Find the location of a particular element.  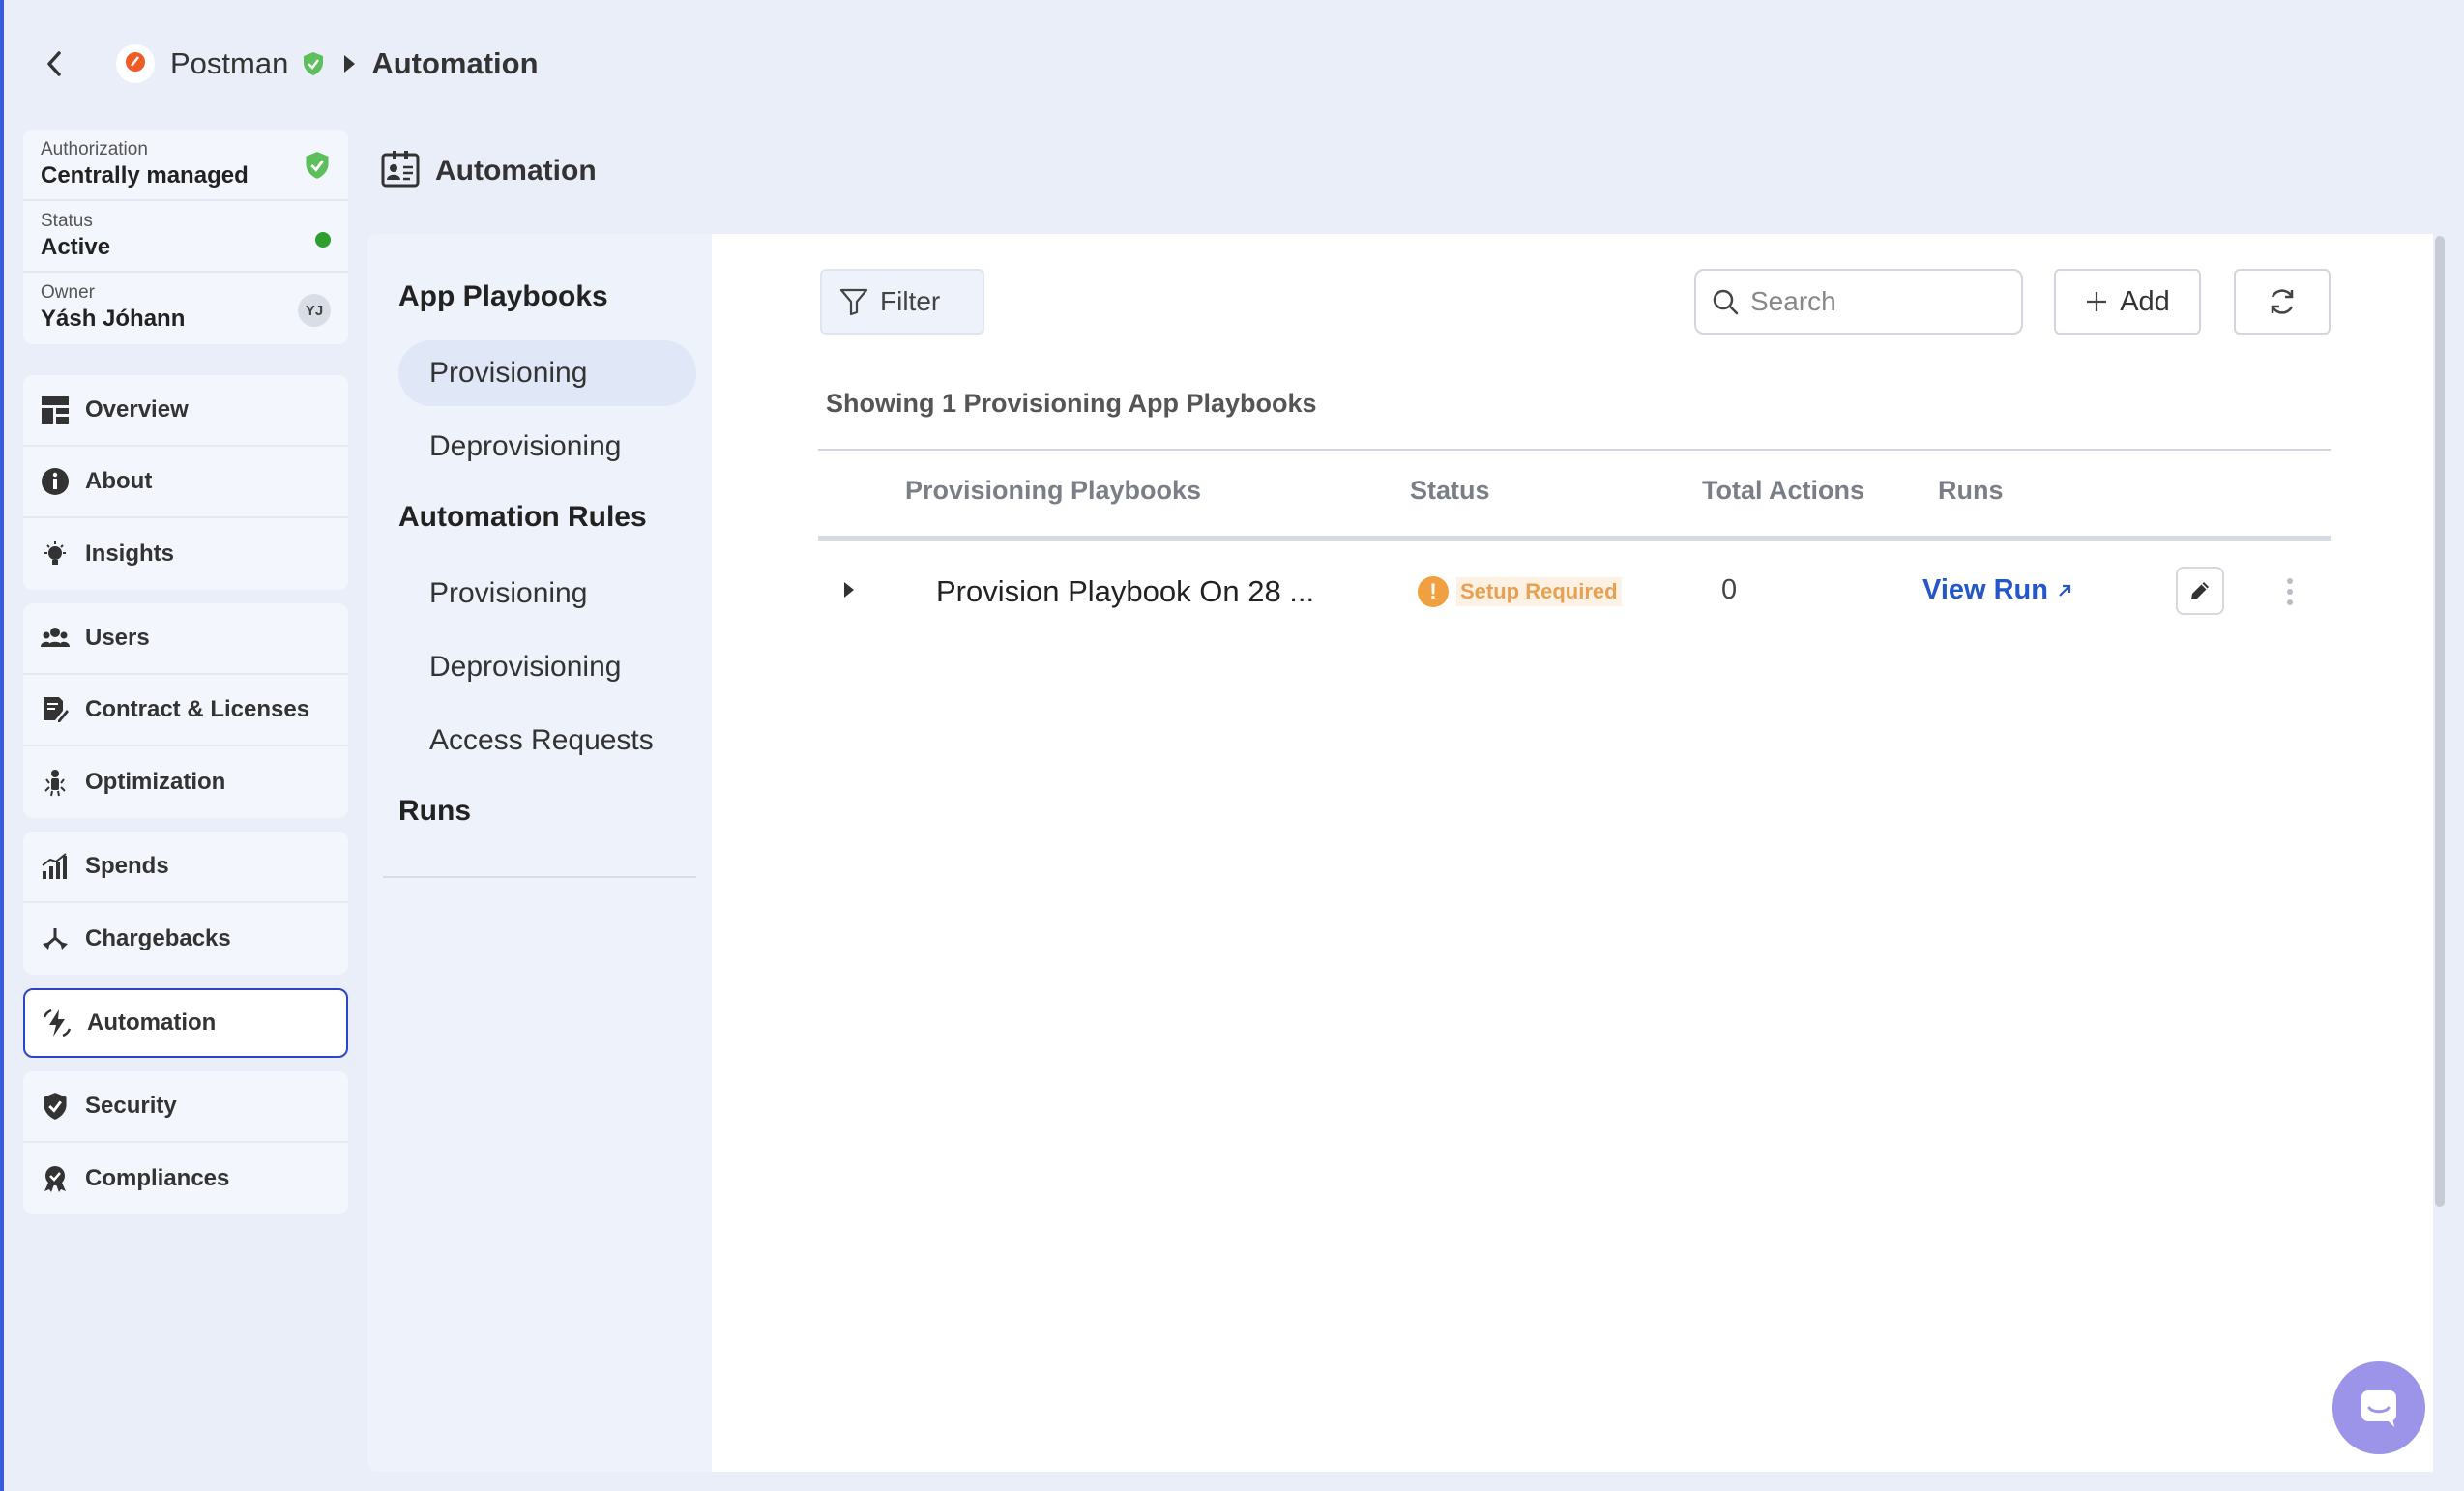

expand-row-button is located at coordinates (849, 589).